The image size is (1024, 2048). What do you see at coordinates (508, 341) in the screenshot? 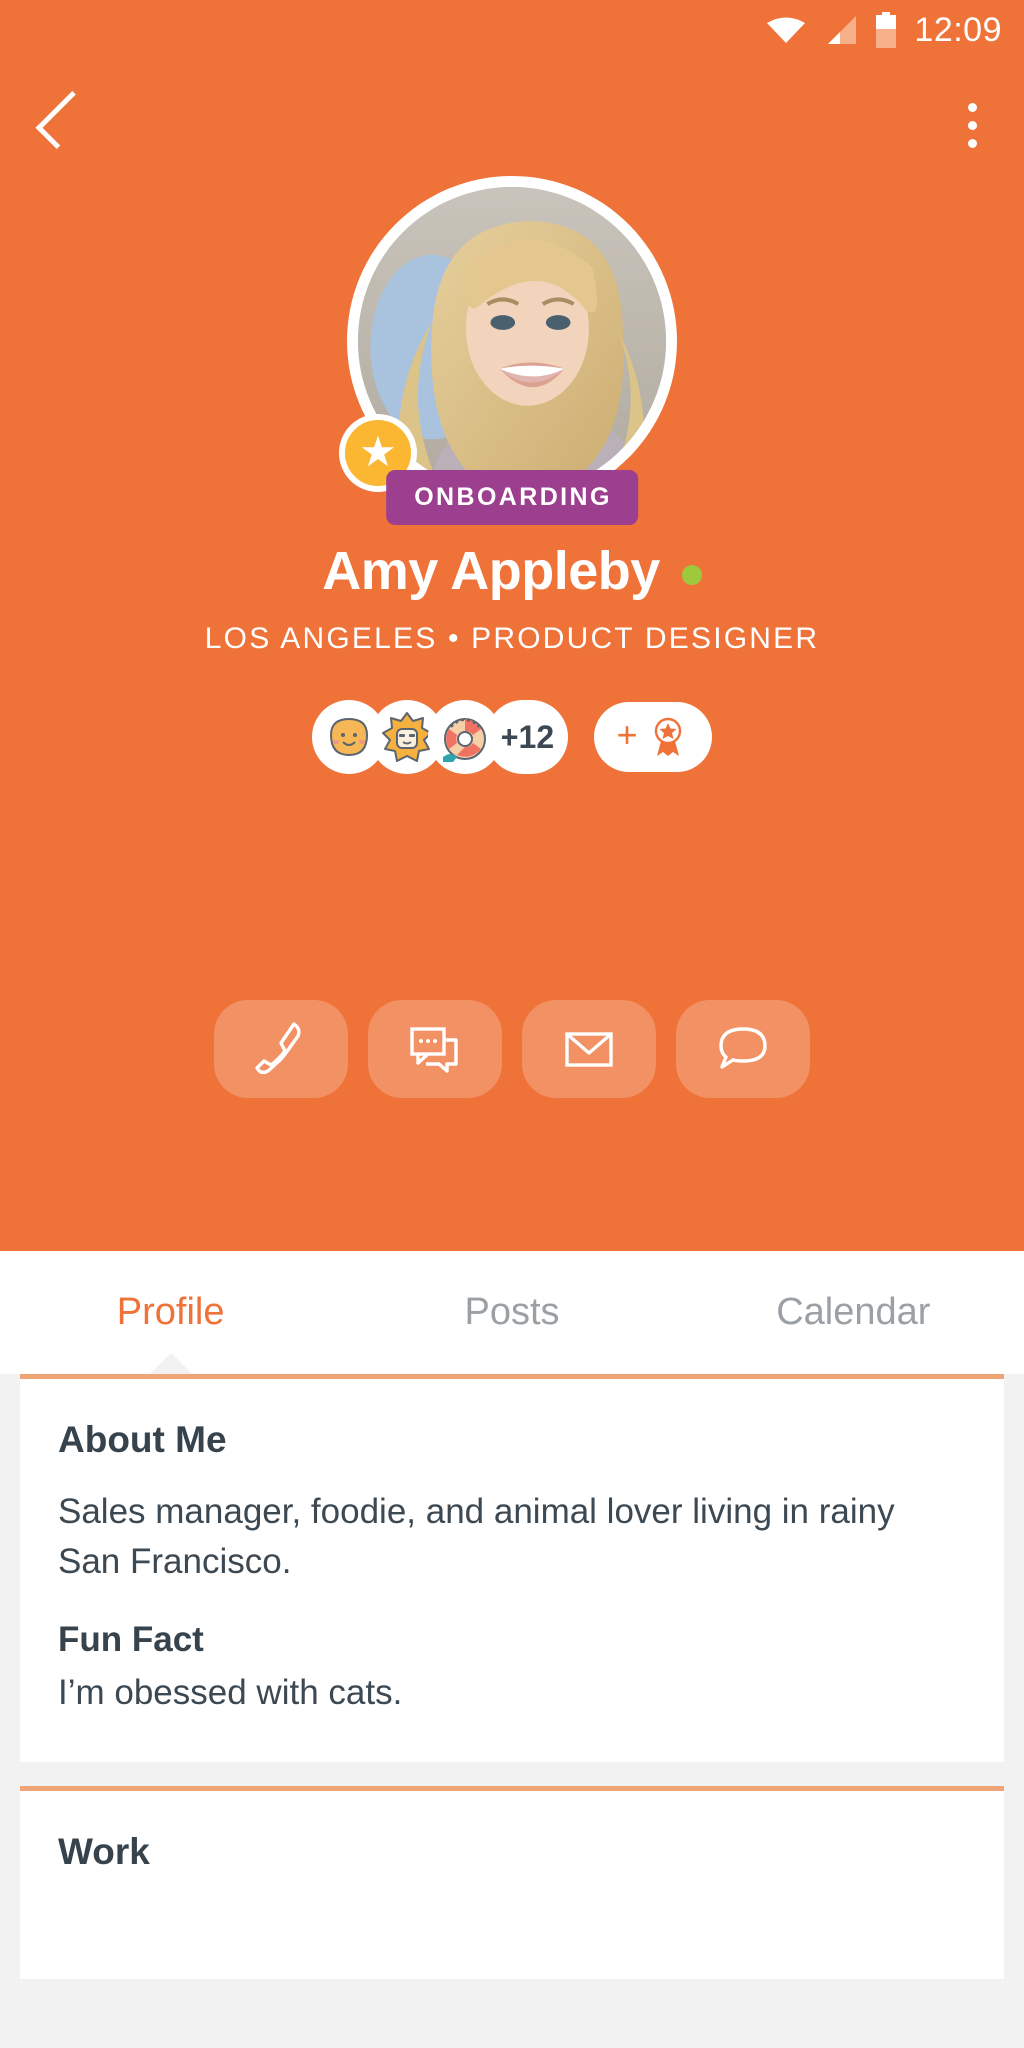
I see `avatar: ★` at bounding box center [508, 341].